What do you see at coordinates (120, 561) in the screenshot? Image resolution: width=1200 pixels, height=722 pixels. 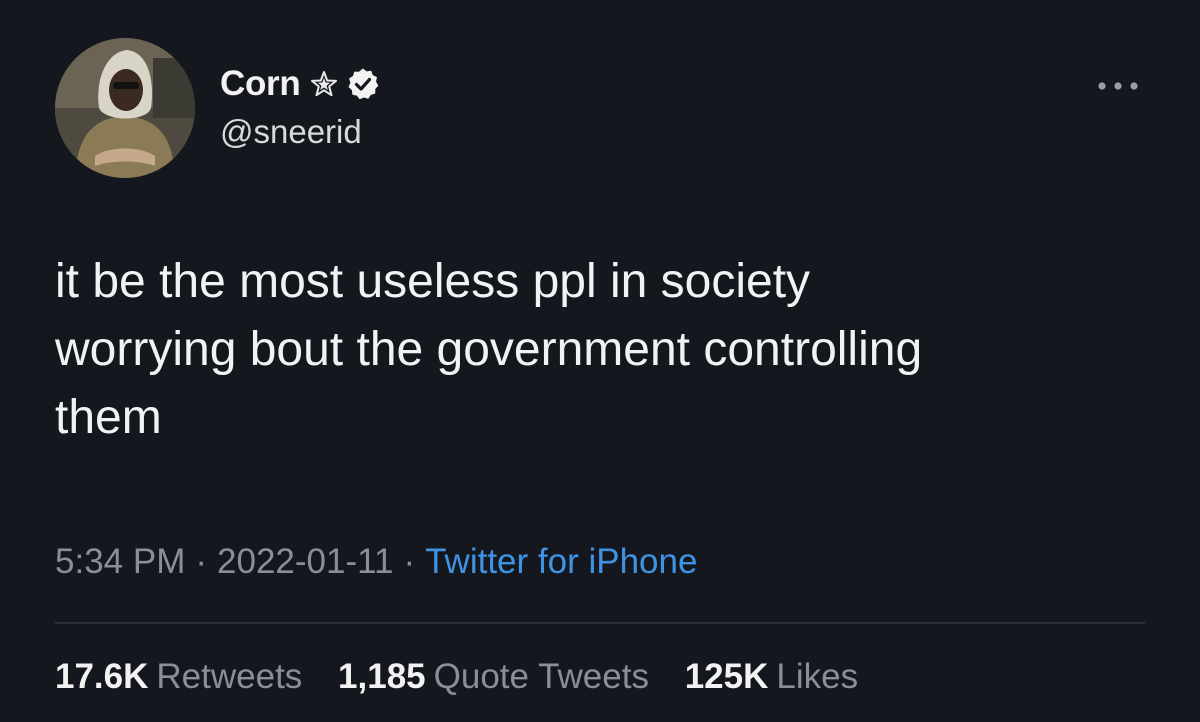 I see `tweet-time: 5:34 PM` at bounding box center [120, 561].